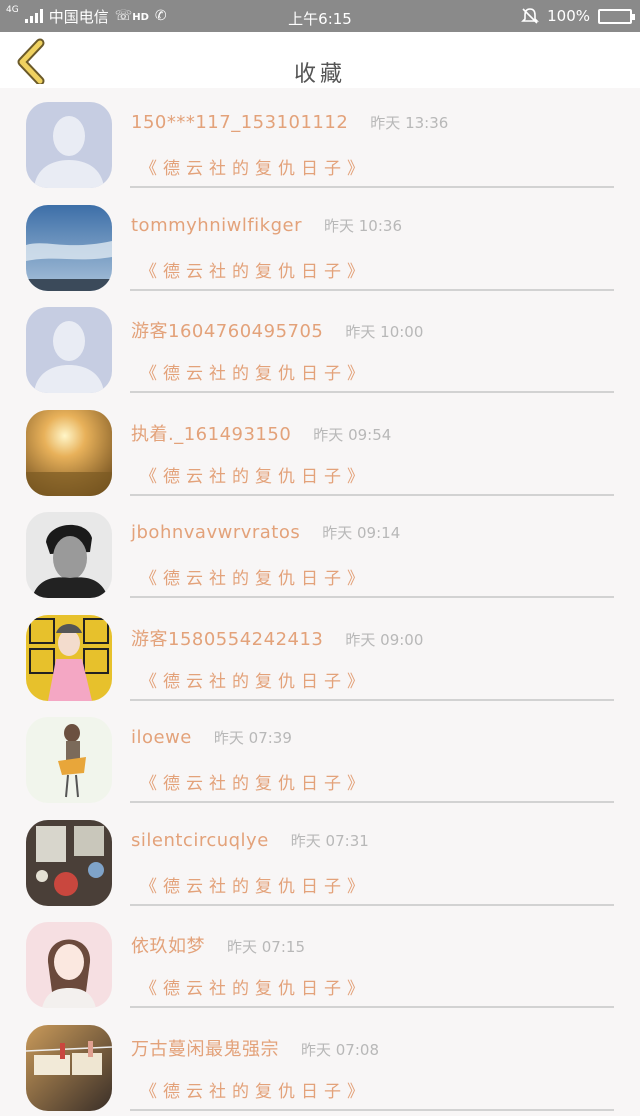 The height and width of the screenshot is (1116, 640). What do you see at coordinates (227, 330) in the screenshot?
I see `username: 游客1604760495705` at bounding box center [227, 330].